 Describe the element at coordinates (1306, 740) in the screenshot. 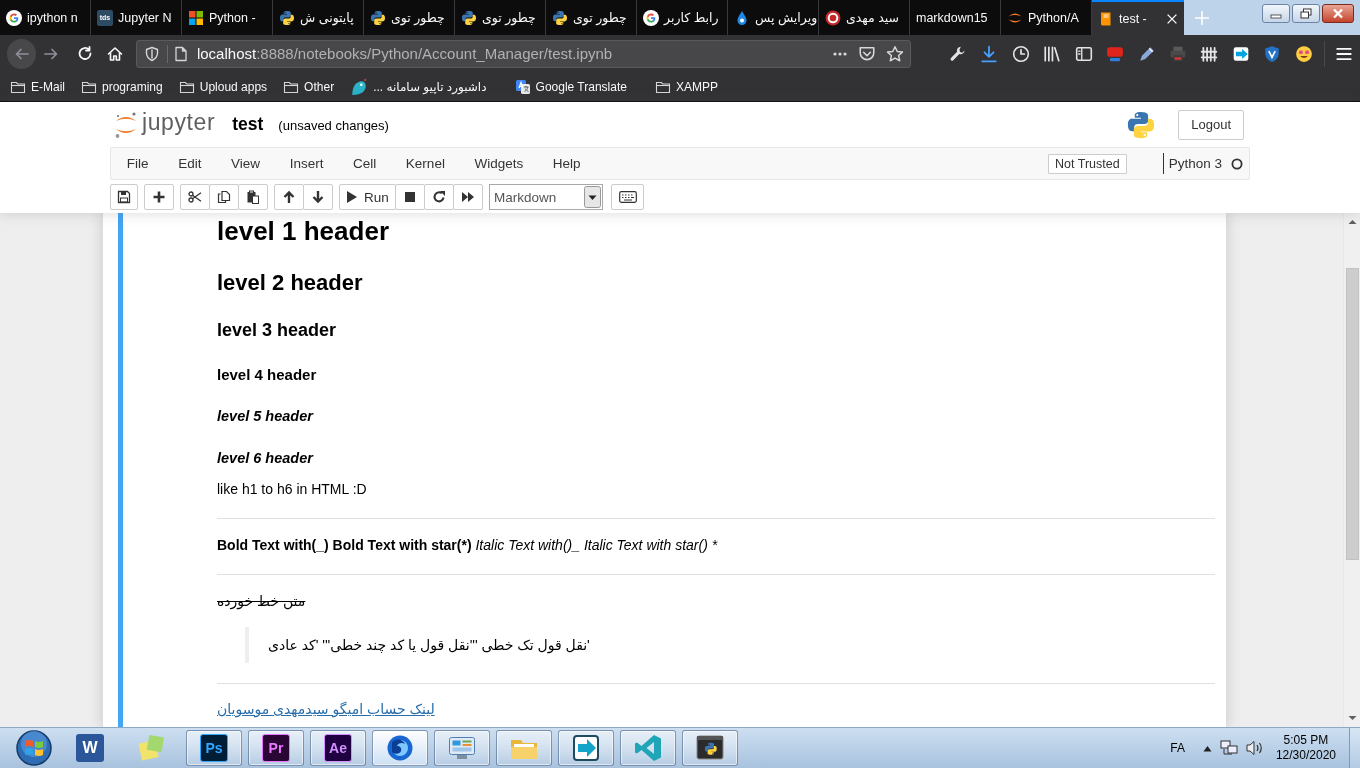

I see `clock-time: 5:05 PM` at that location.